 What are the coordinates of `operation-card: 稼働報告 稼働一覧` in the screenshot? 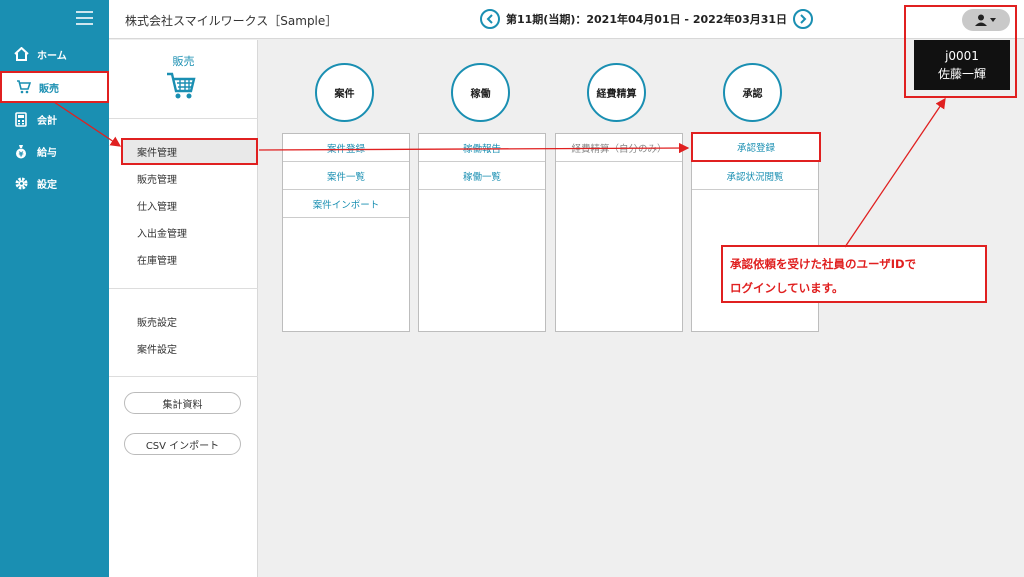 It's located at (482, 232).